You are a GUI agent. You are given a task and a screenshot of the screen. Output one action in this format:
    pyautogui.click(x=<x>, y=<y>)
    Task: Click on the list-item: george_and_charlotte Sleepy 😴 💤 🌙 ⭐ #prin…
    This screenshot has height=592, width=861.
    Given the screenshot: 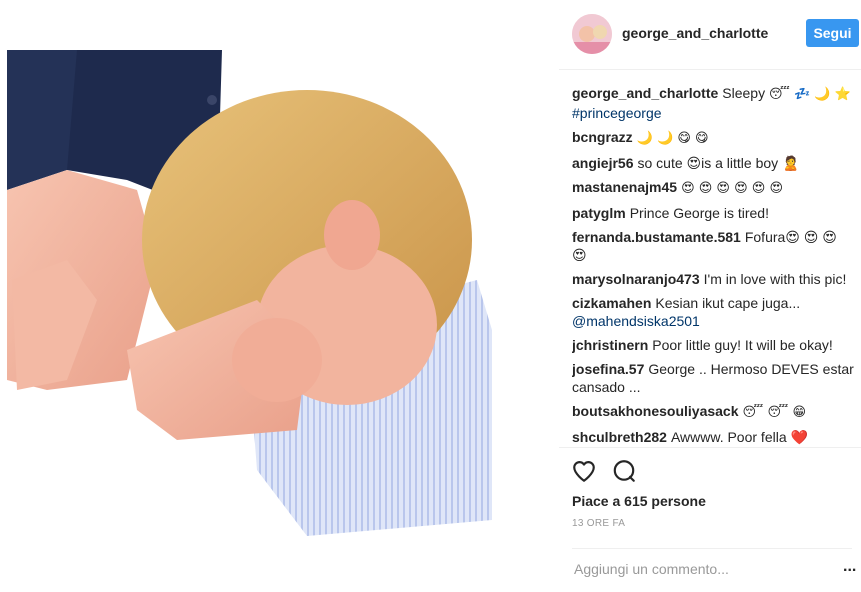 What is the action you would take?
    pyautogui.click(x=713, y=103)
    